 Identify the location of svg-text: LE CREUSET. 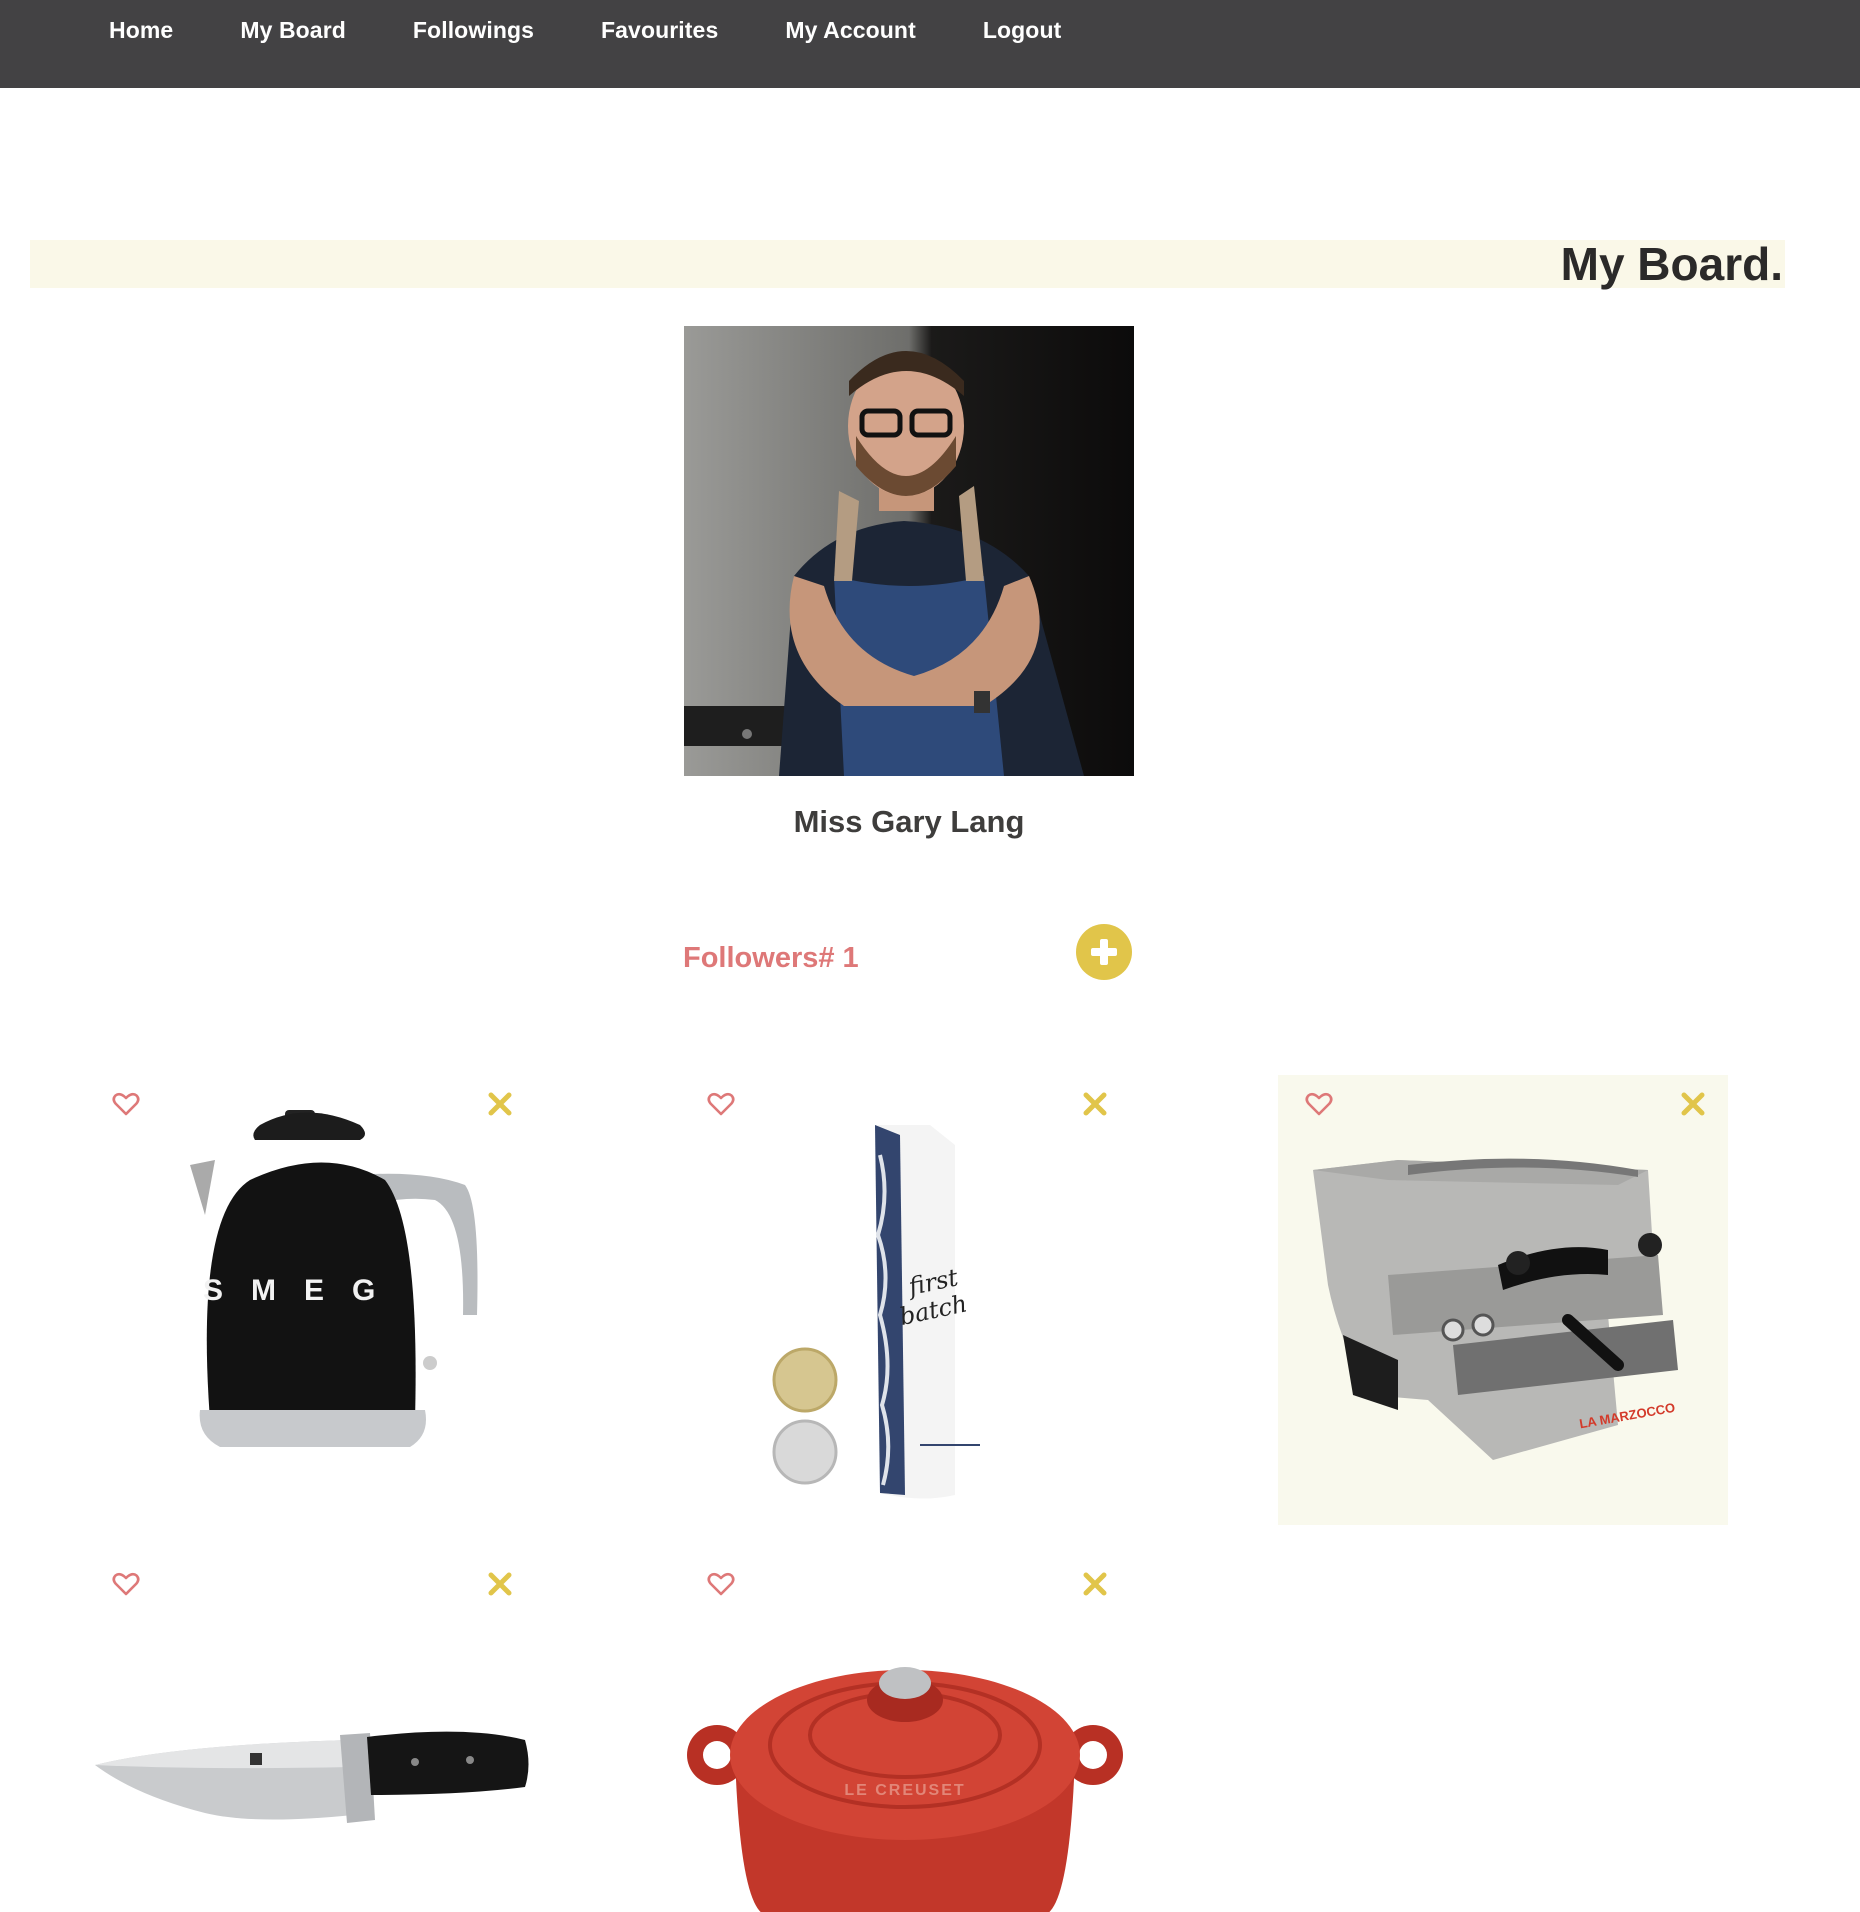
(904, 1790).